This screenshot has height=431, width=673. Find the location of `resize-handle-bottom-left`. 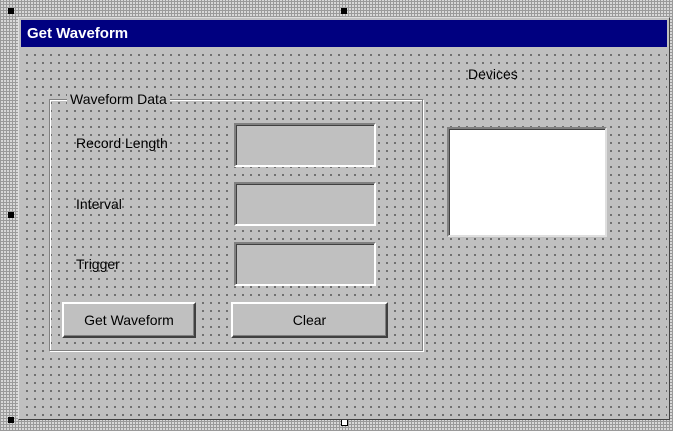

resize-handle-bottom-left is located at coordinates (11, 420).